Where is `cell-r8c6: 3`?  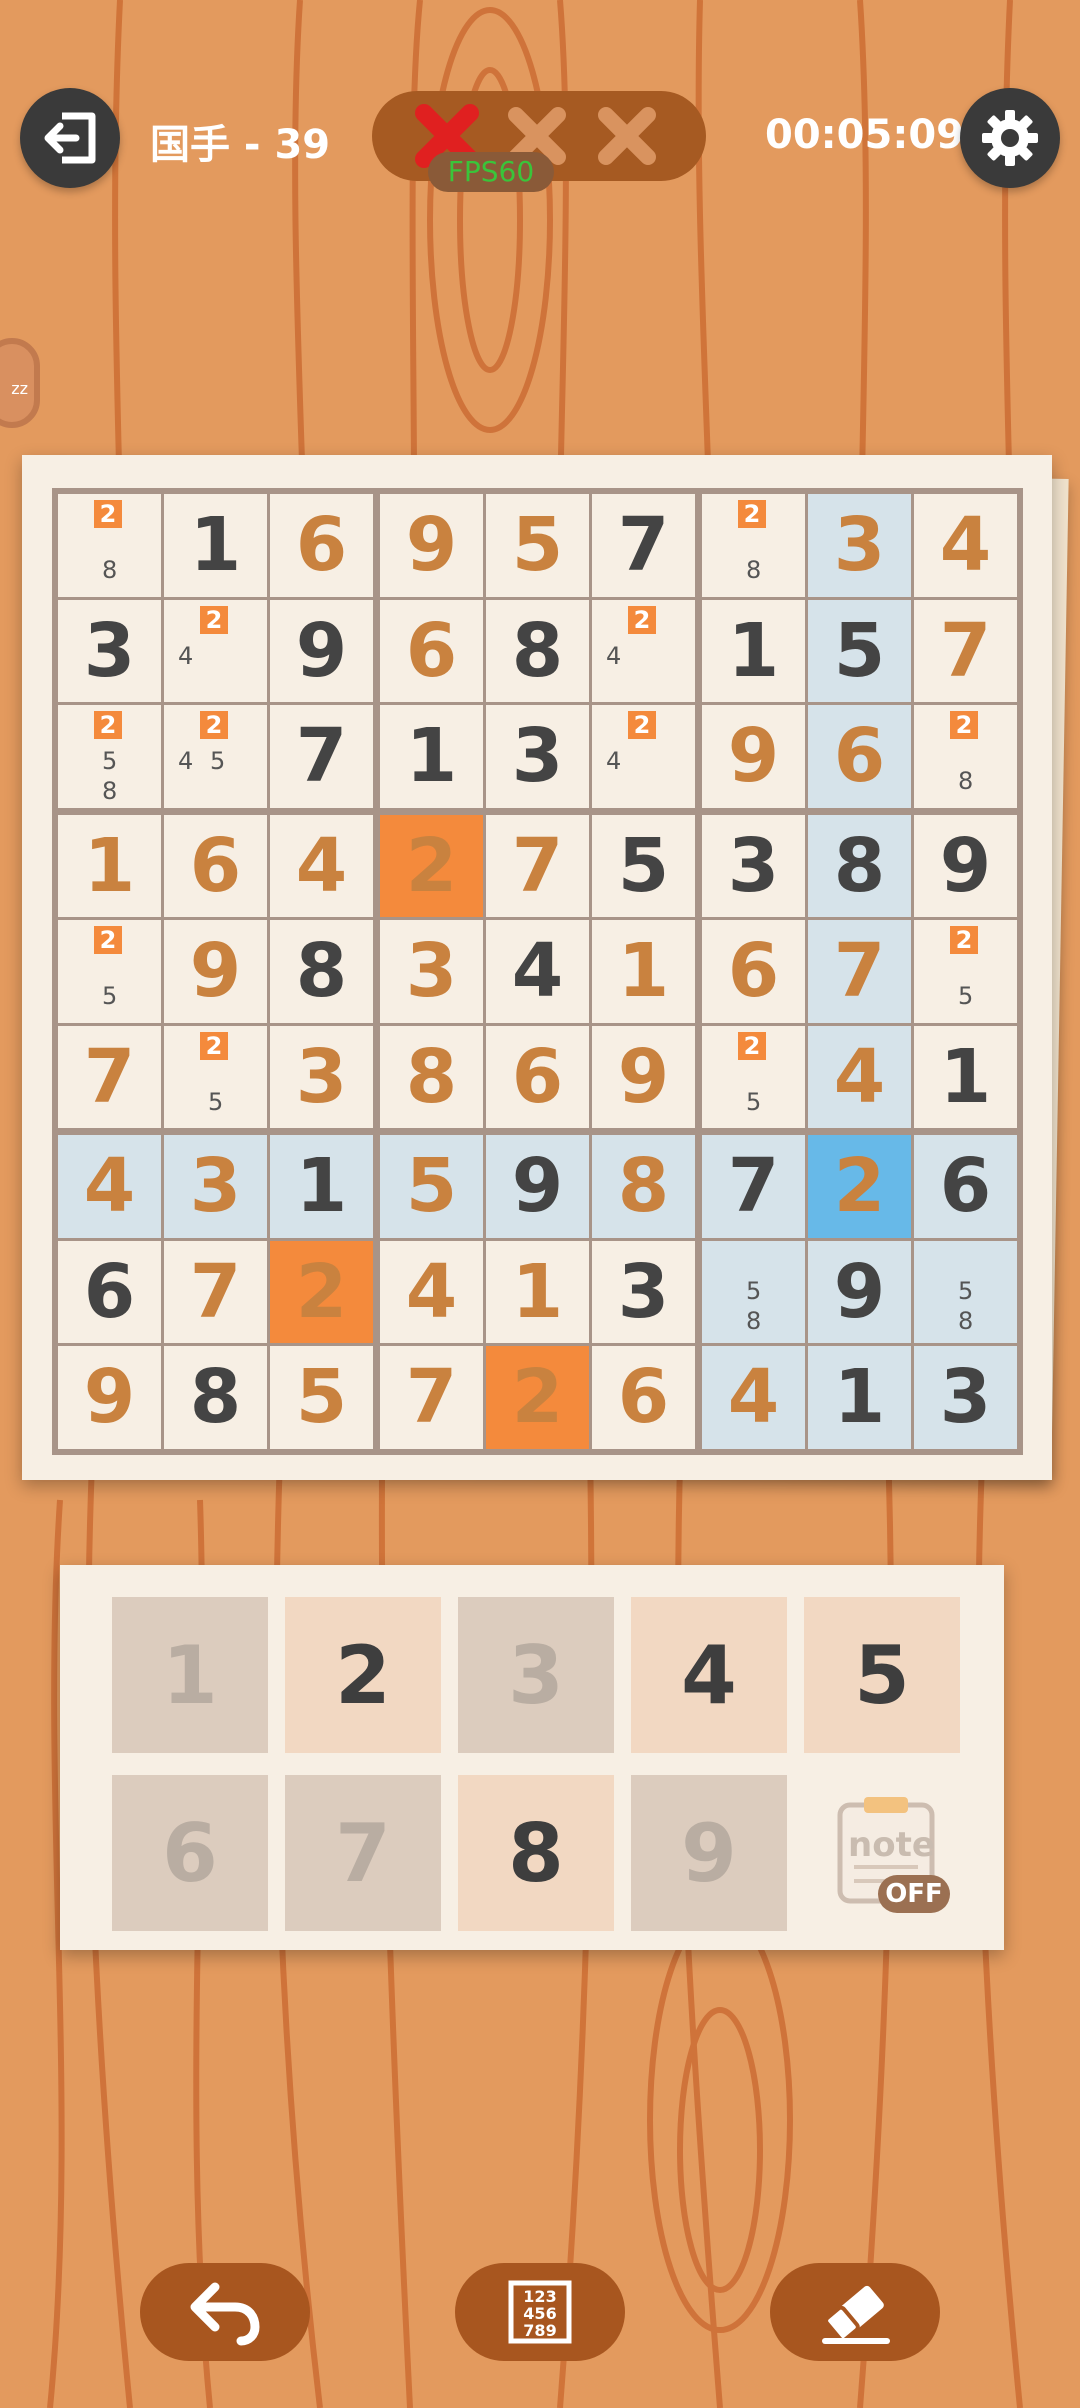
cell-r8c6: 3 is located at coordinates (643, 1291).